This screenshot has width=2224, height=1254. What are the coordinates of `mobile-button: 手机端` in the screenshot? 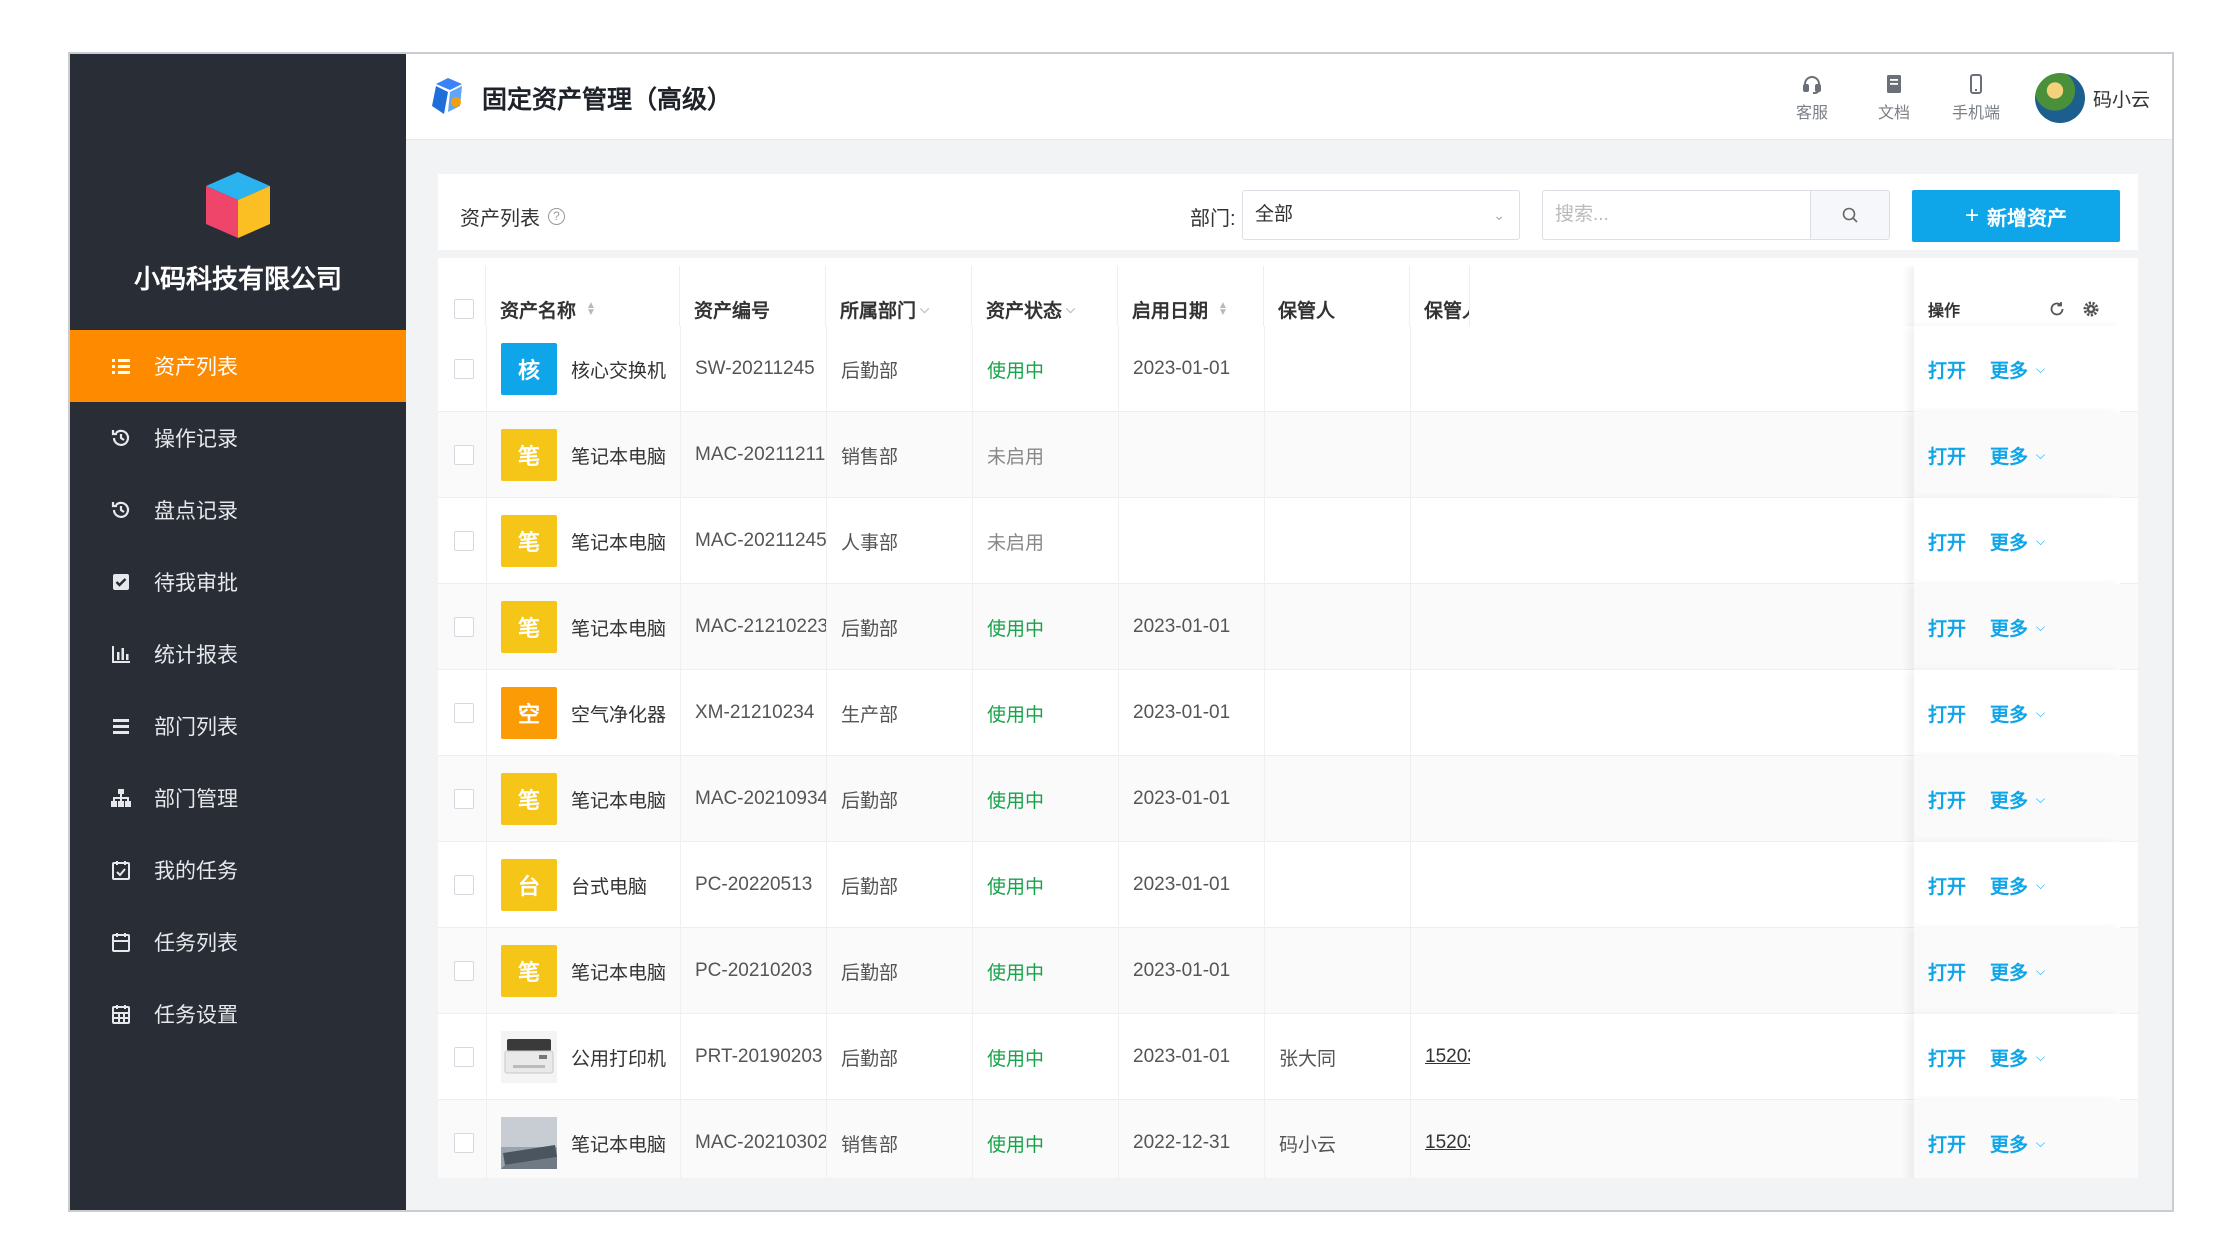 It's located at (1976, 98).